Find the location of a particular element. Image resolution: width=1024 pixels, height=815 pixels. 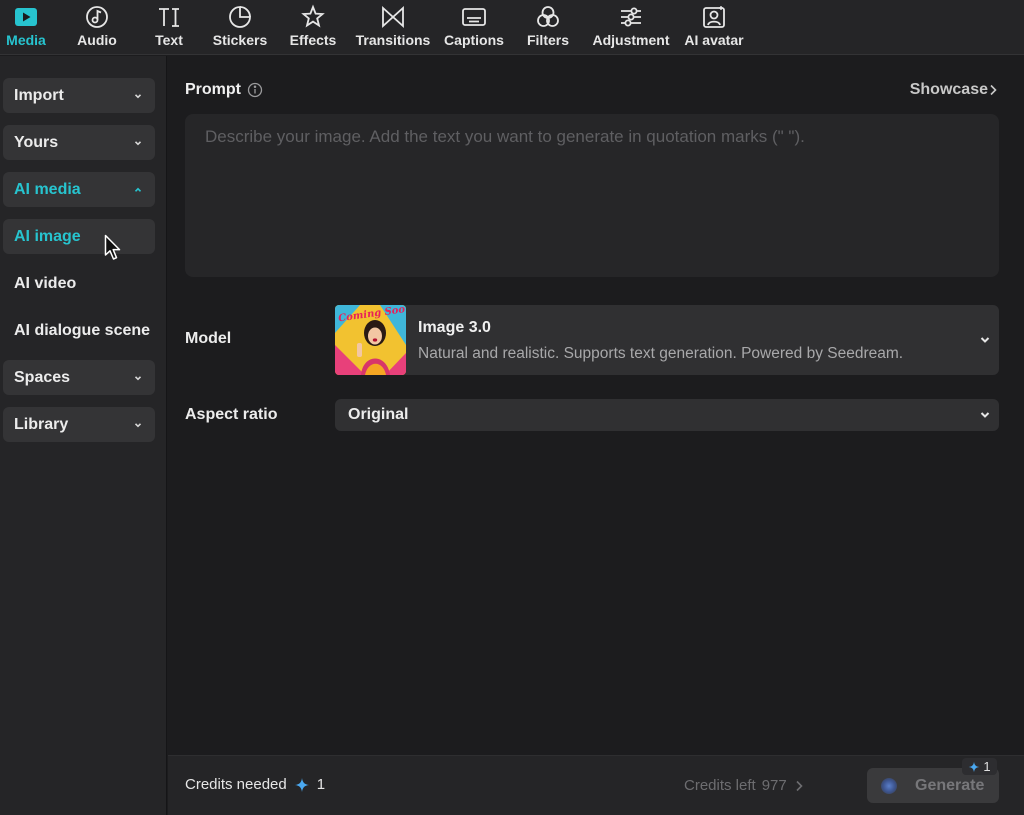

credits-left-link: Credits left 977 is located at coordinates (744, 785).